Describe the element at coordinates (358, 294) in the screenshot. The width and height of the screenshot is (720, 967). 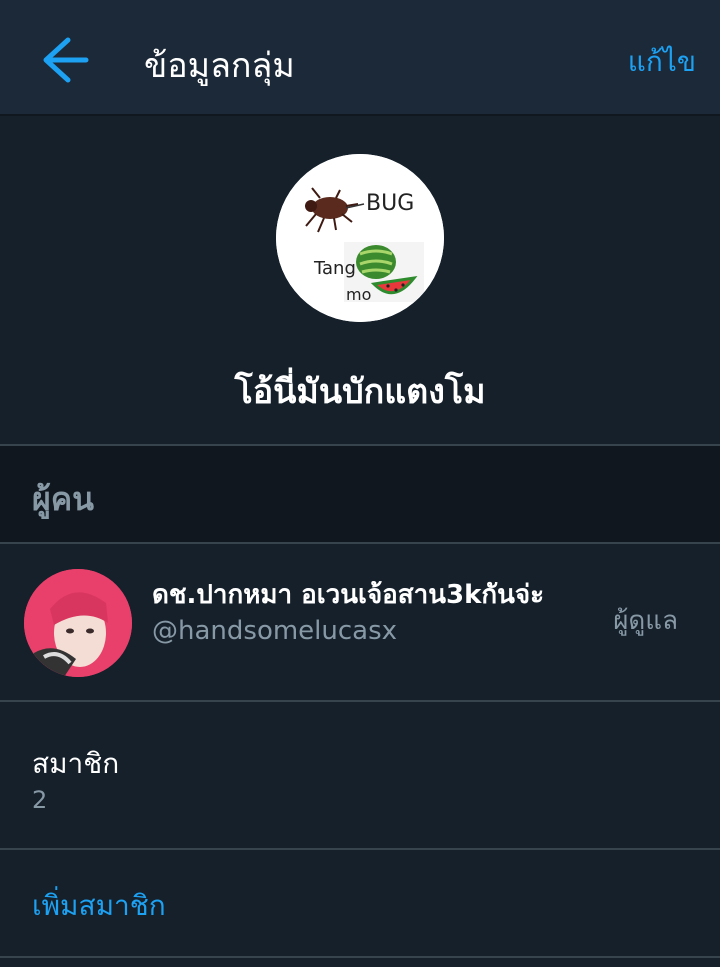
I see `svg-text: mo` at that location.